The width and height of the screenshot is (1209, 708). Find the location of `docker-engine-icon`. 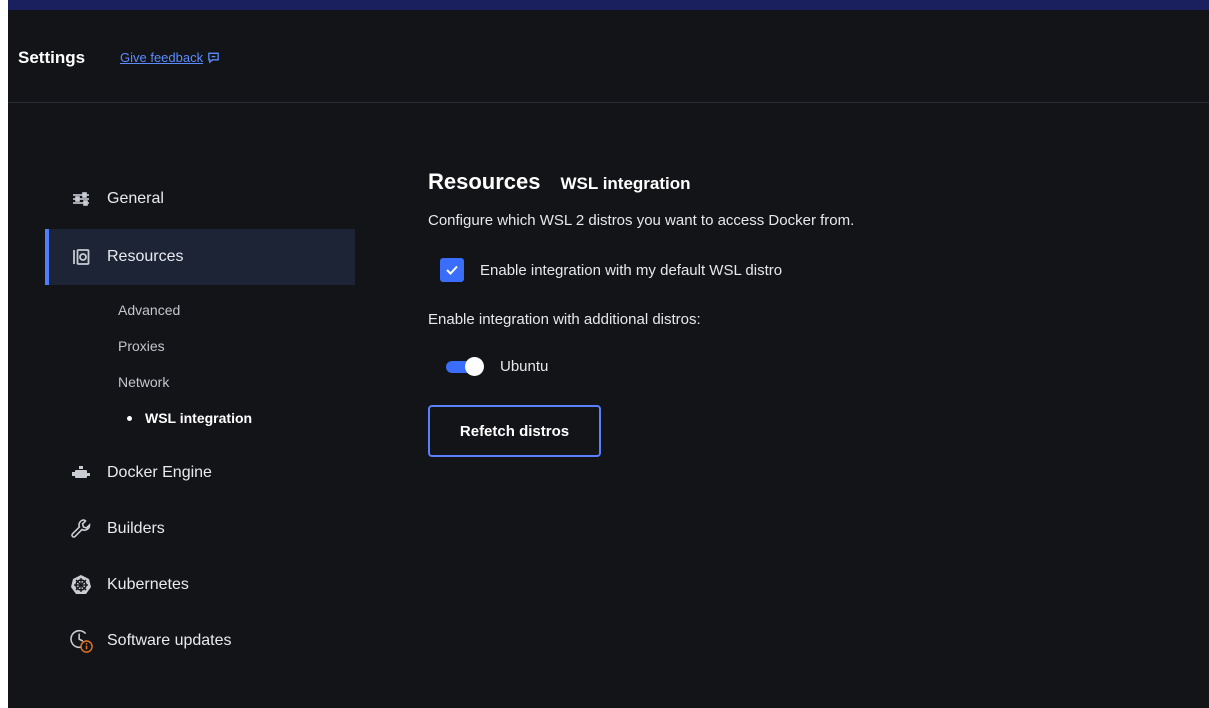

docker-engine-icon is located at coordinates (81, 473).